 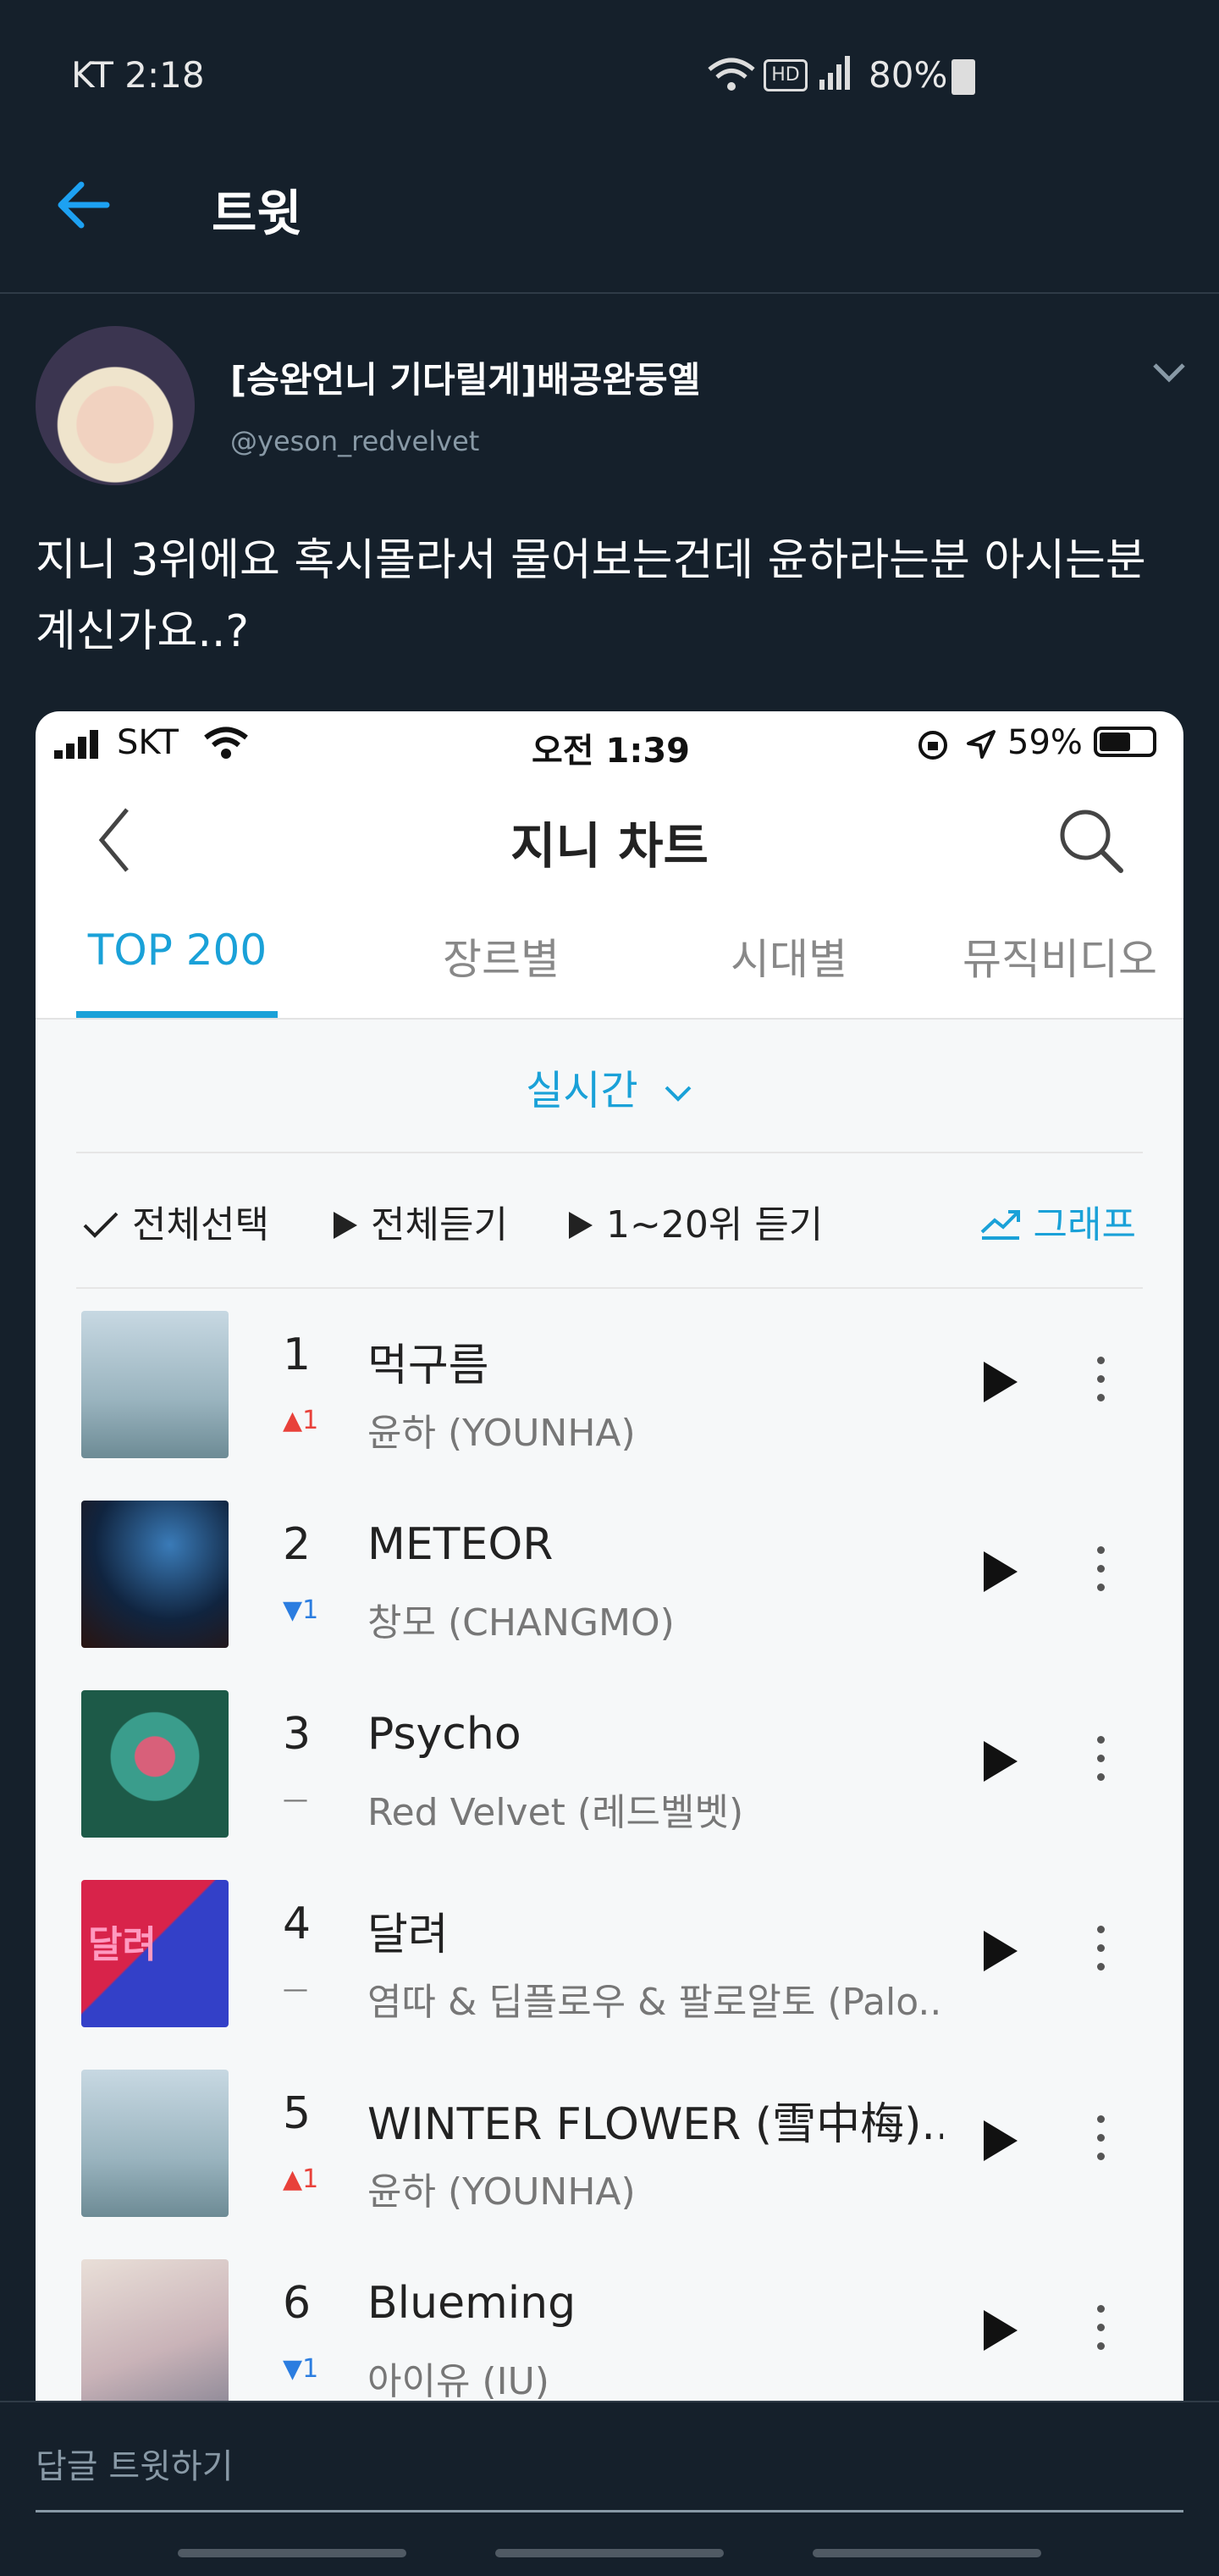 What do you see at coordinates (609, 2164) in the screenshot?
I see `chart-row: 5 ▲1 WINTER FLOWER (雪中梅)... 윤하 (YOUNHA)` at bounding box center [609, 2164].